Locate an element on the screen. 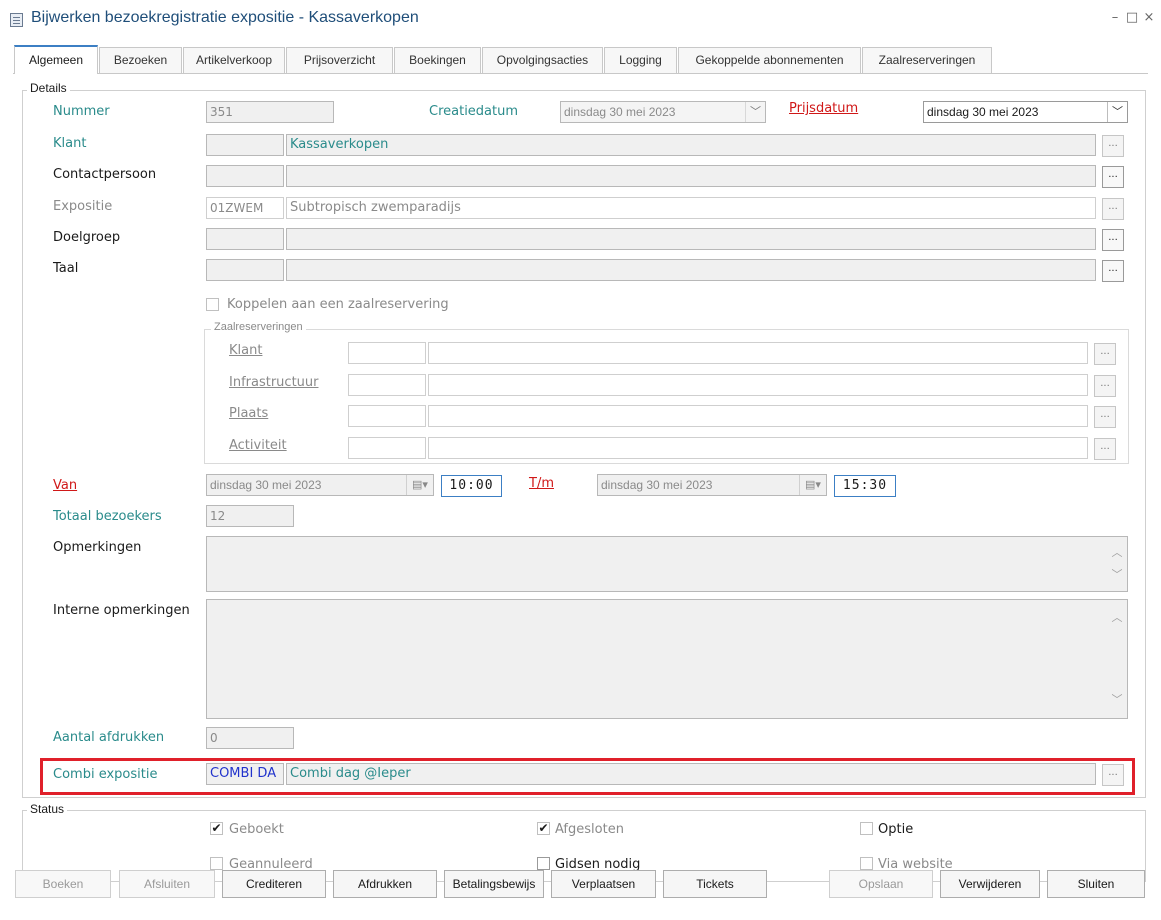 This screenshot has width=1161, height=920. zaal-klant-code-field is located at coordinates (387, 353).